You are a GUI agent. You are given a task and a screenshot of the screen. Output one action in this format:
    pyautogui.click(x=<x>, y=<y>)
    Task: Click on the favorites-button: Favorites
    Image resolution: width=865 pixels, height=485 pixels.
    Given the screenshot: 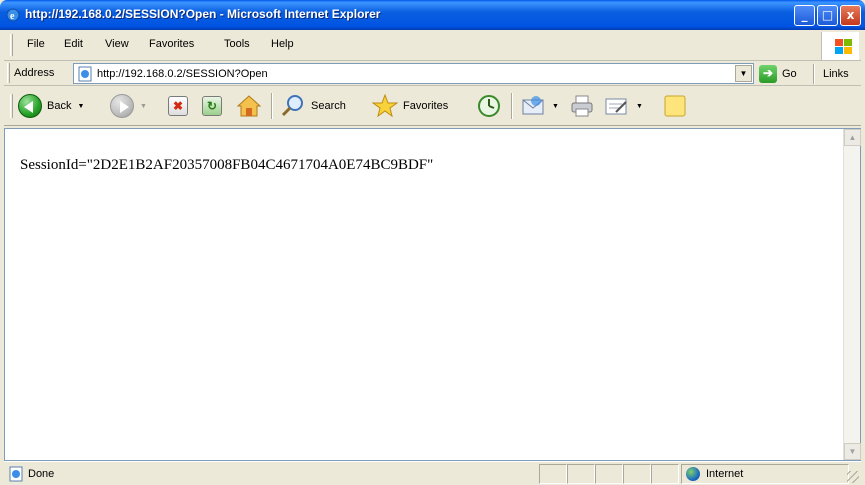 What is the action you would take?
    pyautogui.click(x=410, y=106)
    